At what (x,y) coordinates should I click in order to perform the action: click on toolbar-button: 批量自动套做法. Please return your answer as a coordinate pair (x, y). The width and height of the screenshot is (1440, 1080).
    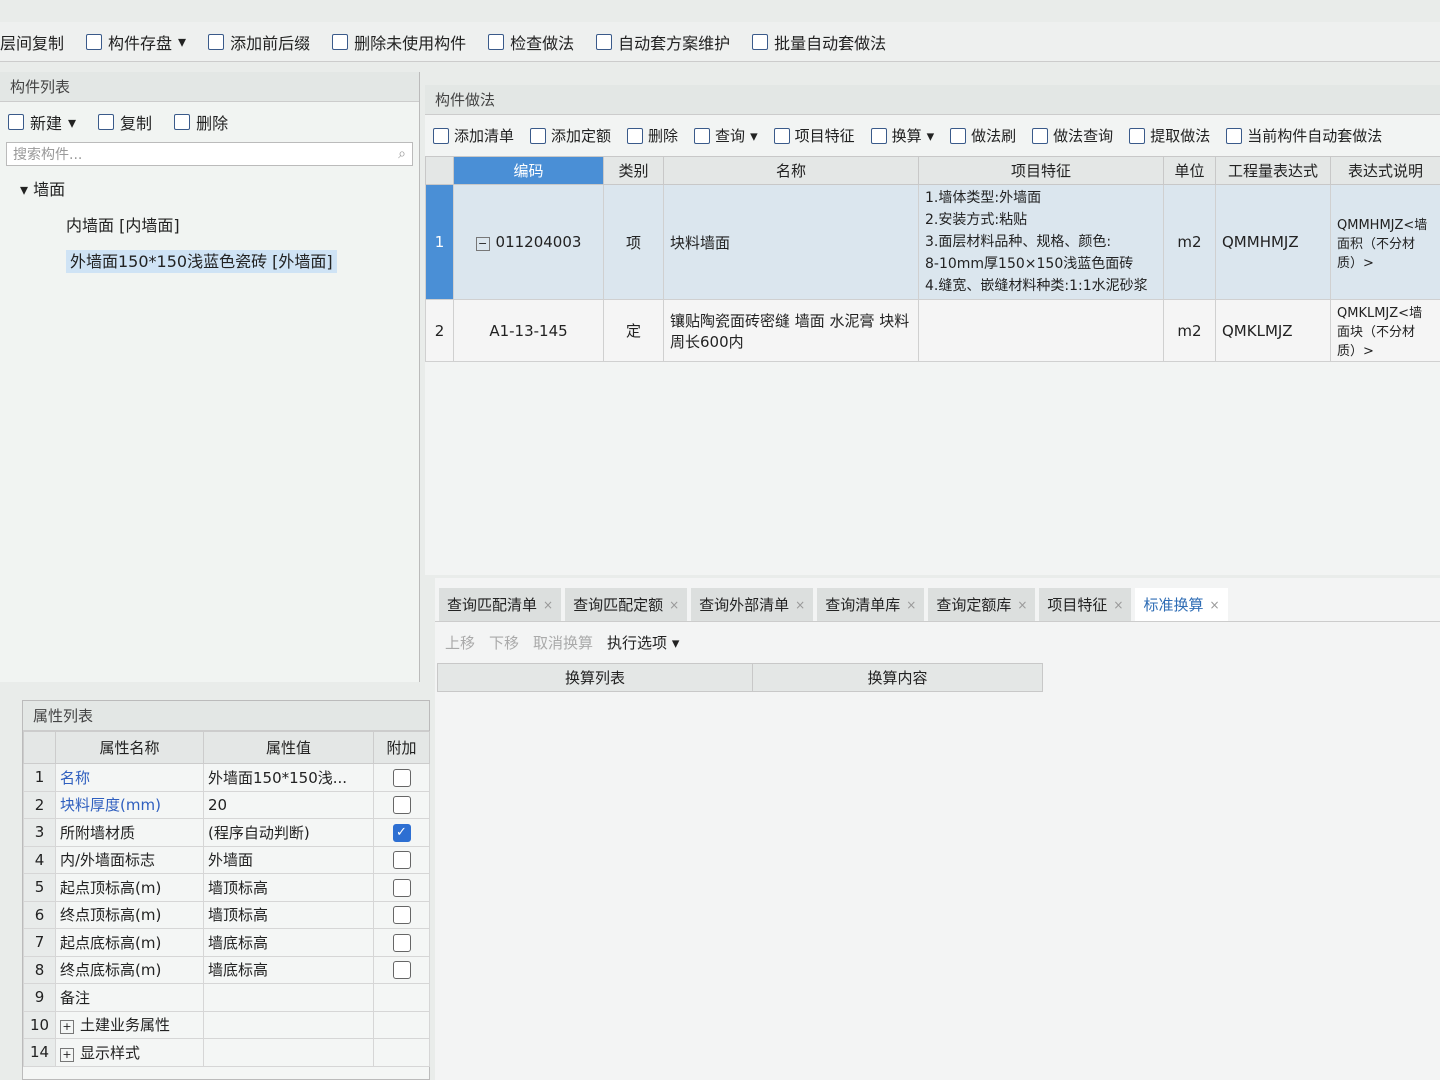
    Looking at the image, I should click on (819, 42).